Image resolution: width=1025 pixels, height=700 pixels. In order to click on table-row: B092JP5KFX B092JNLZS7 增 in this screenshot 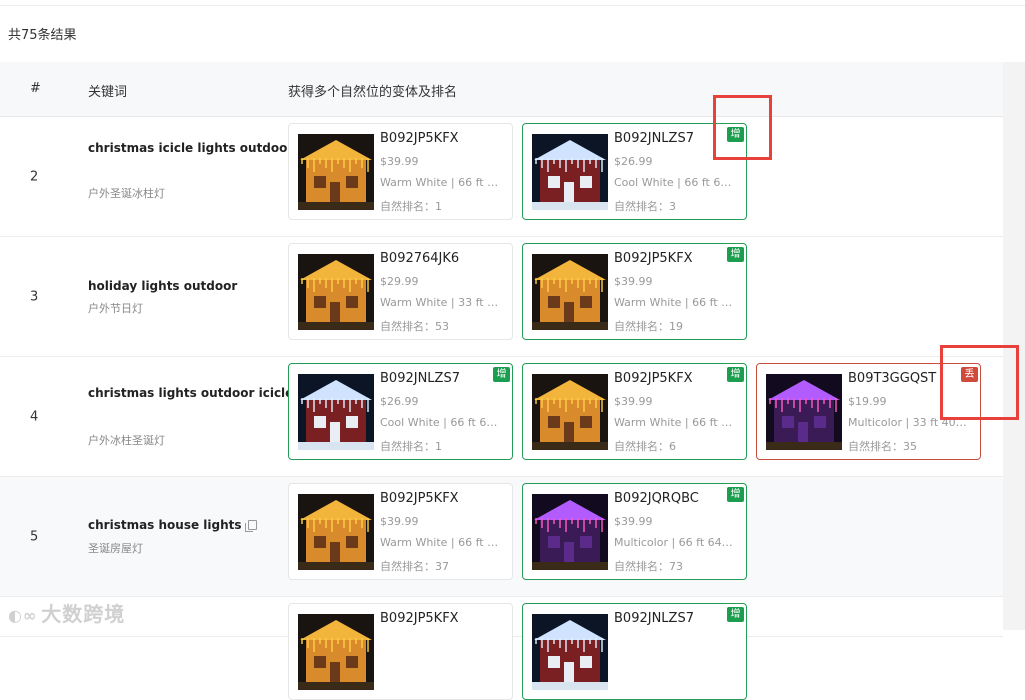, I will do `click(501, 648)`.